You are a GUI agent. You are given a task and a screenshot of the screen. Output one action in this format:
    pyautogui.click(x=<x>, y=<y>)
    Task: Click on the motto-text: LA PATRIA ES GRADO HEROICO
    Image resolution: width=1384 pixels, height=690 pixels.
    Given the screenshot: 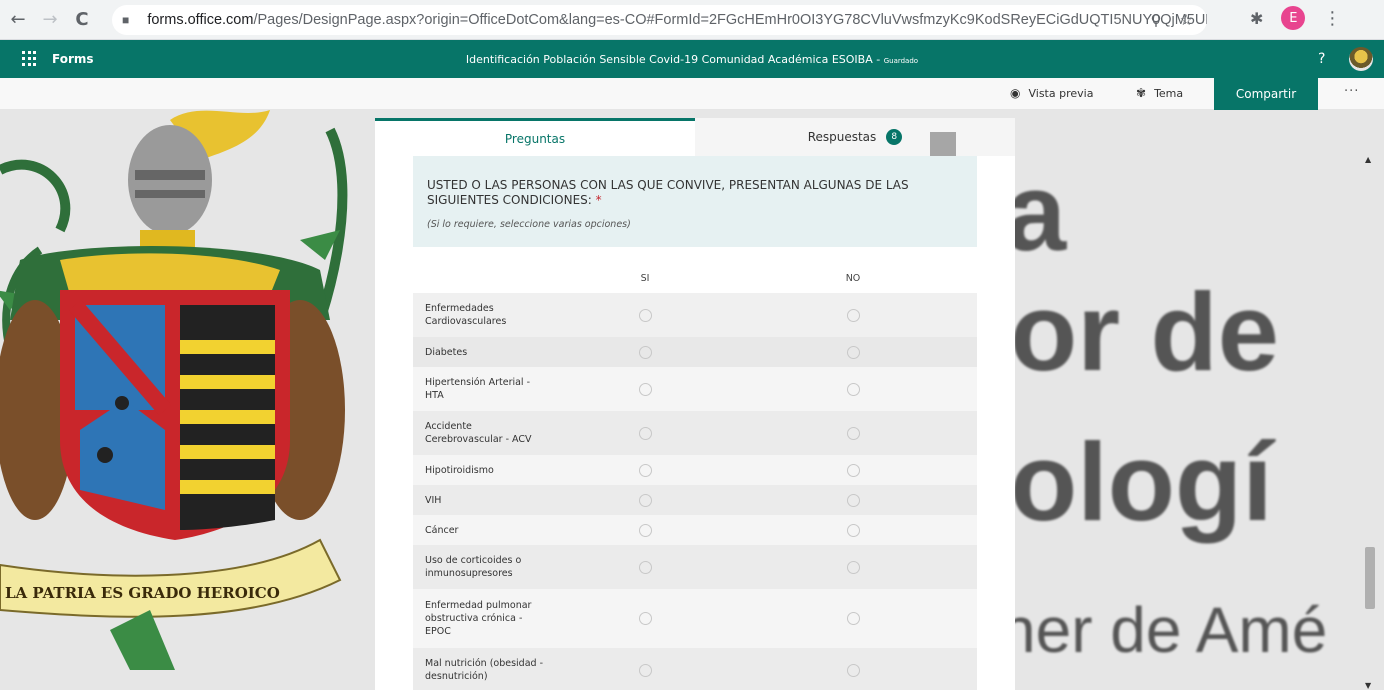 What is the action you would take?
    pyautogui.click(x=142, y=593)
    